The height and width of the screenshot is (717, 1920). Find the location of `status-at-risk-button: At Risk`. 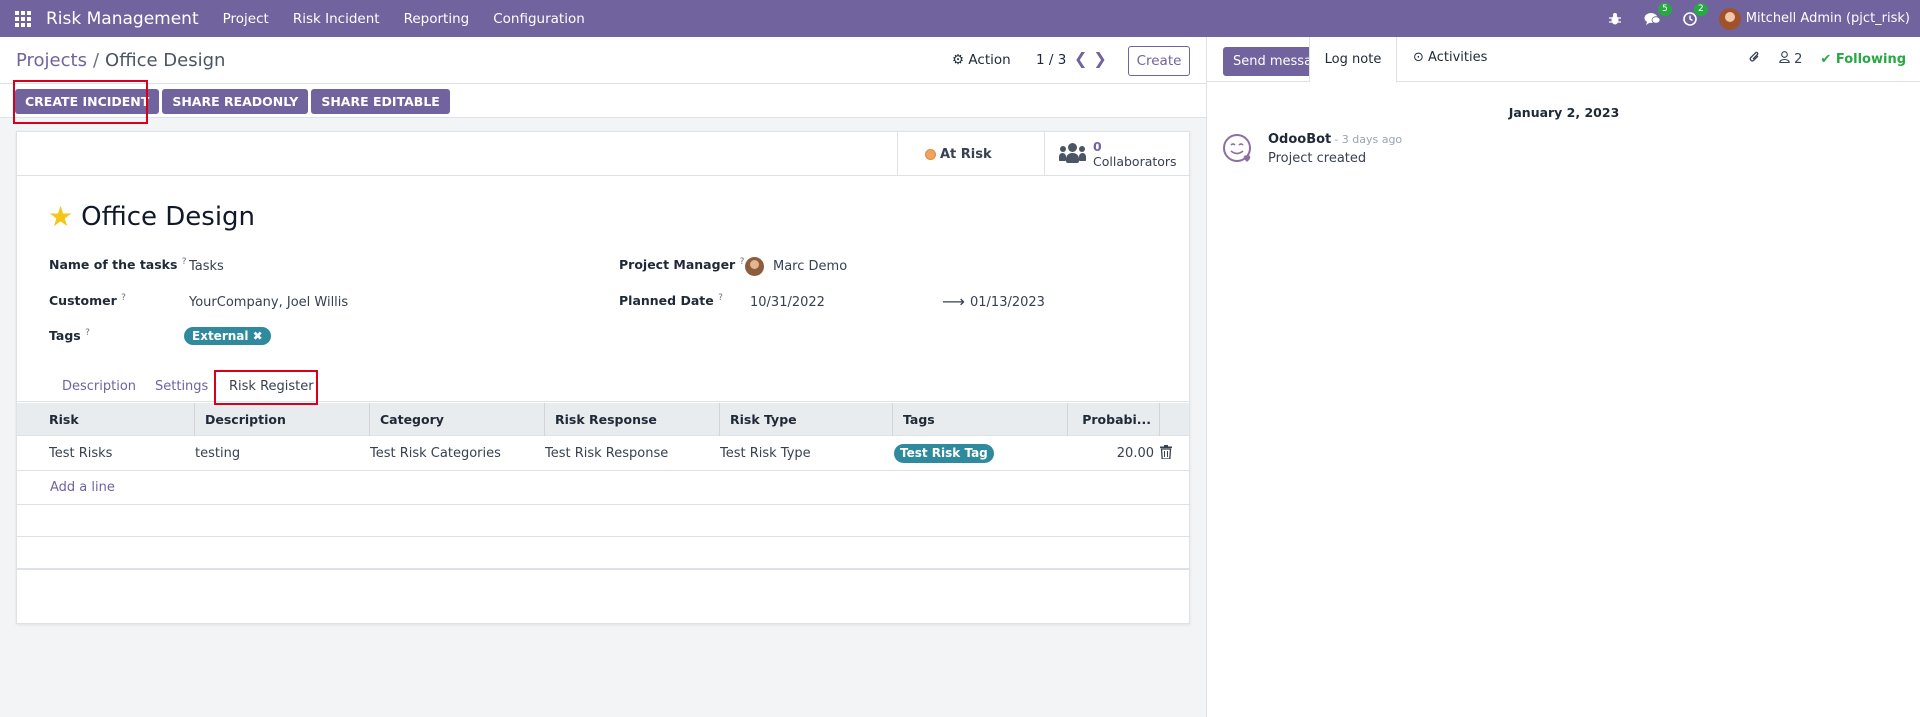

status-at-risk-button: At Risk is located at coordinates (970, 154).